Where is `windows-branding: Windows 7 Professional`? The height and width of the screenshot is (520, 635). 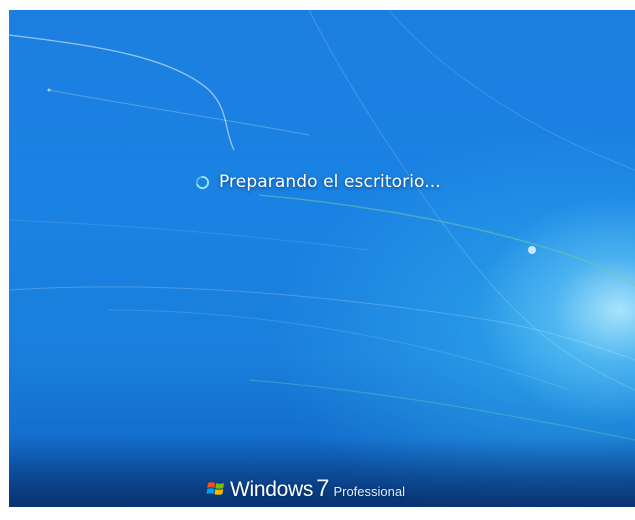 windows-branding: Windows 7 Professional is located at coordinates (305, 489).